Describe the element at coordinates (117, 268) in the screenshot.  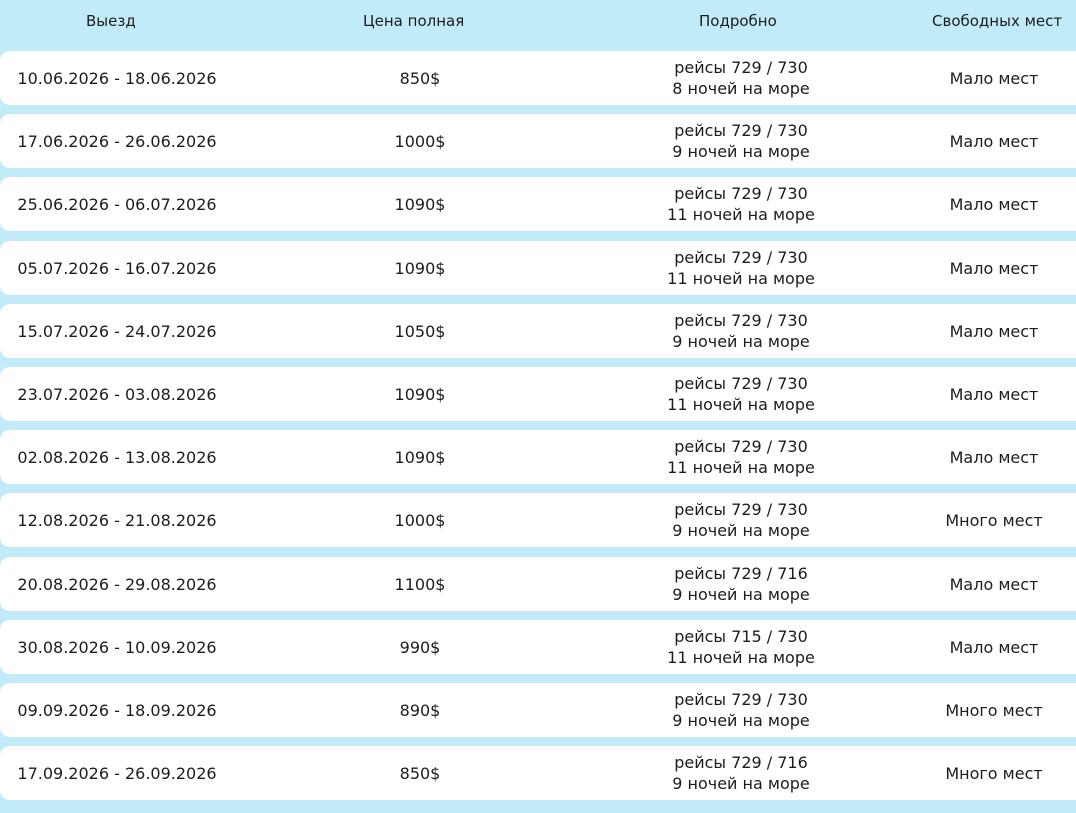
I see `row-dates: 05.07.2026 - 16.07.2026` at that location.